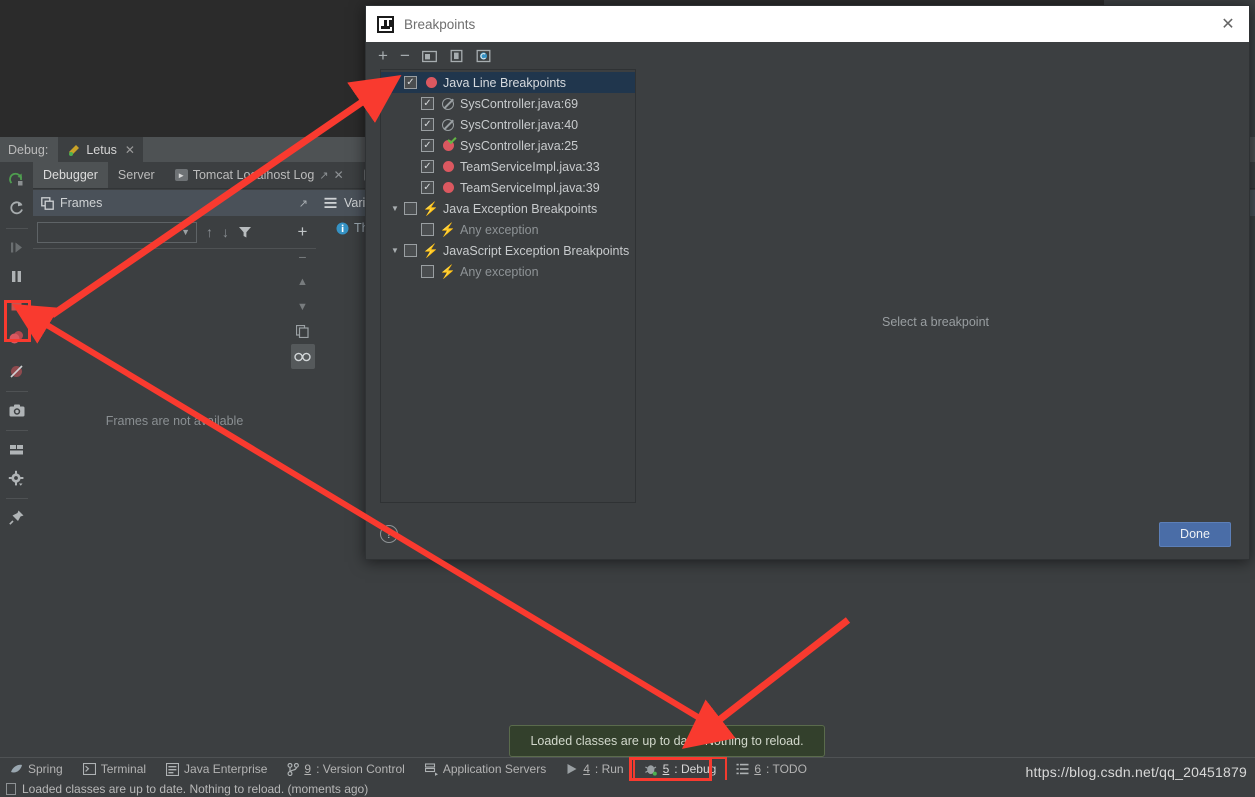 Image resolution: width=1255 pixels, height=797 pixels. Describe the element at coordinates (456, 56) in the screenshot. I see `group-by-package-button` at that location.